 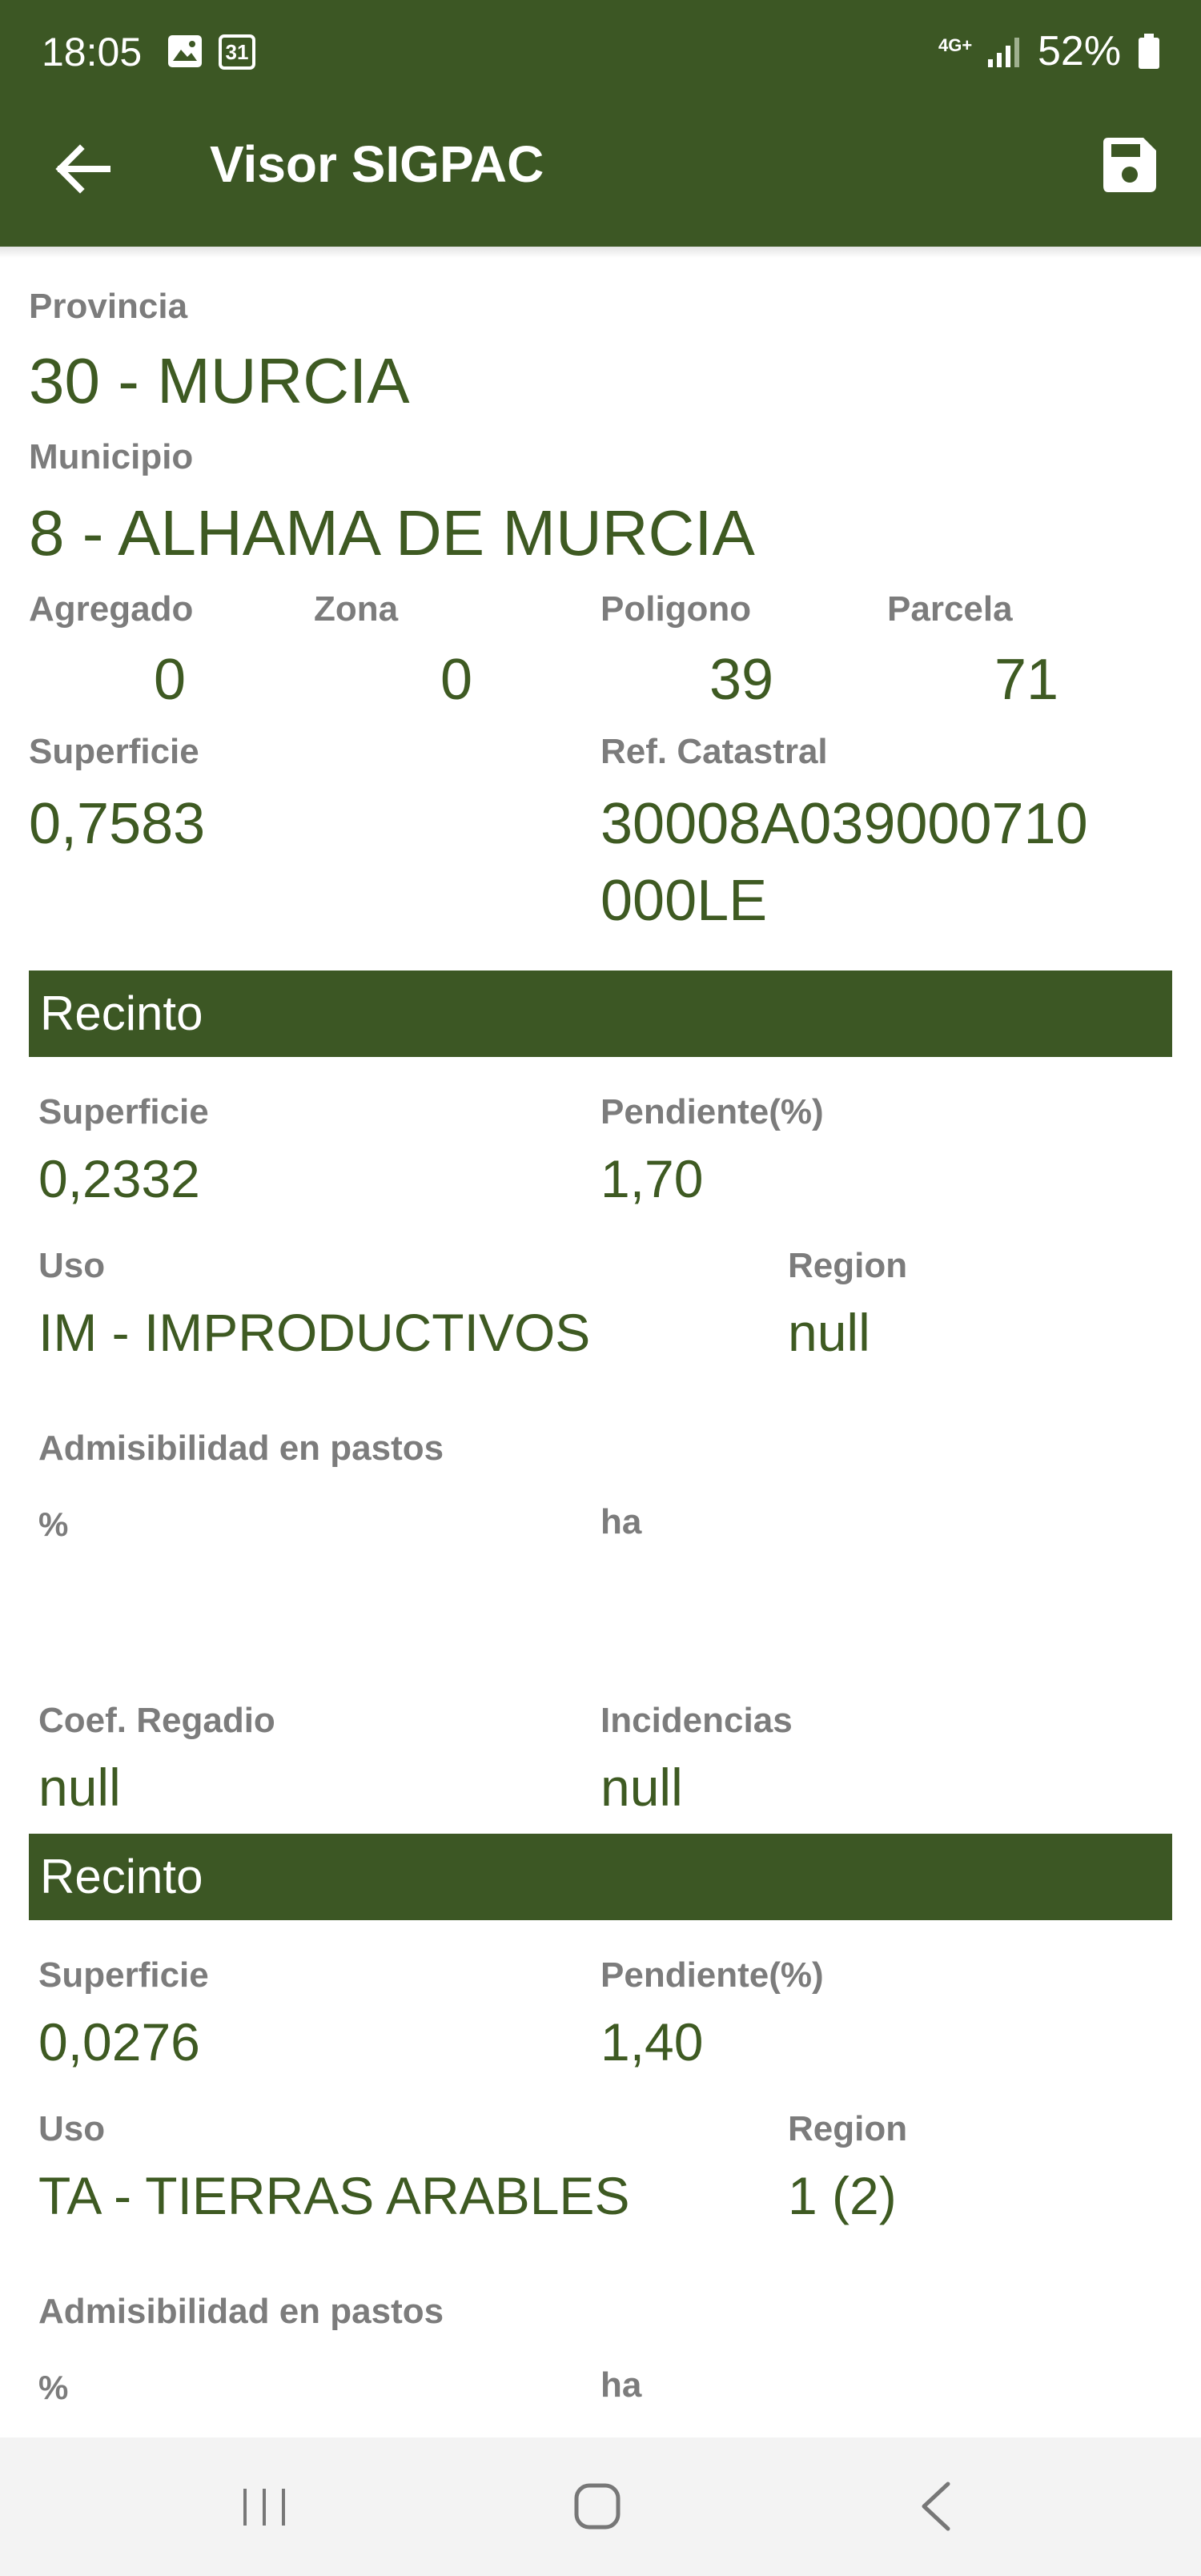 I want to click on parcela-label: Parcela, so click(x=950, y=609).